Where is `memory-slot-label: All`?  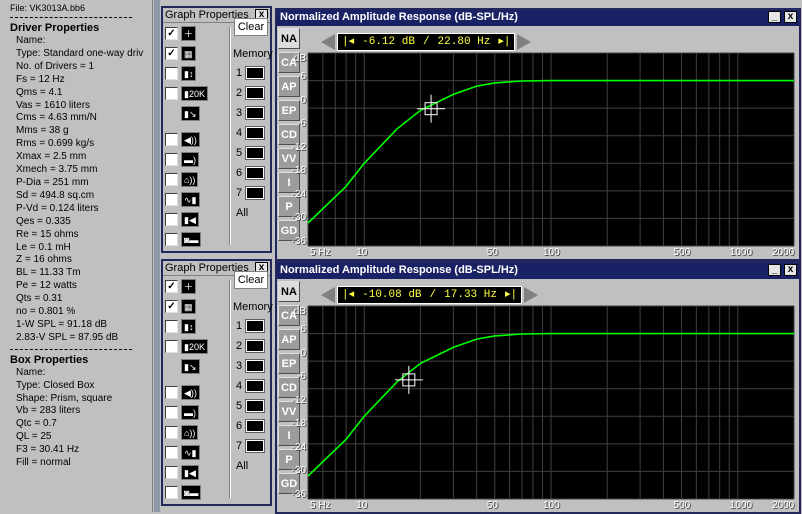
memory-slot-label: All is located at coordinates (242, 213).